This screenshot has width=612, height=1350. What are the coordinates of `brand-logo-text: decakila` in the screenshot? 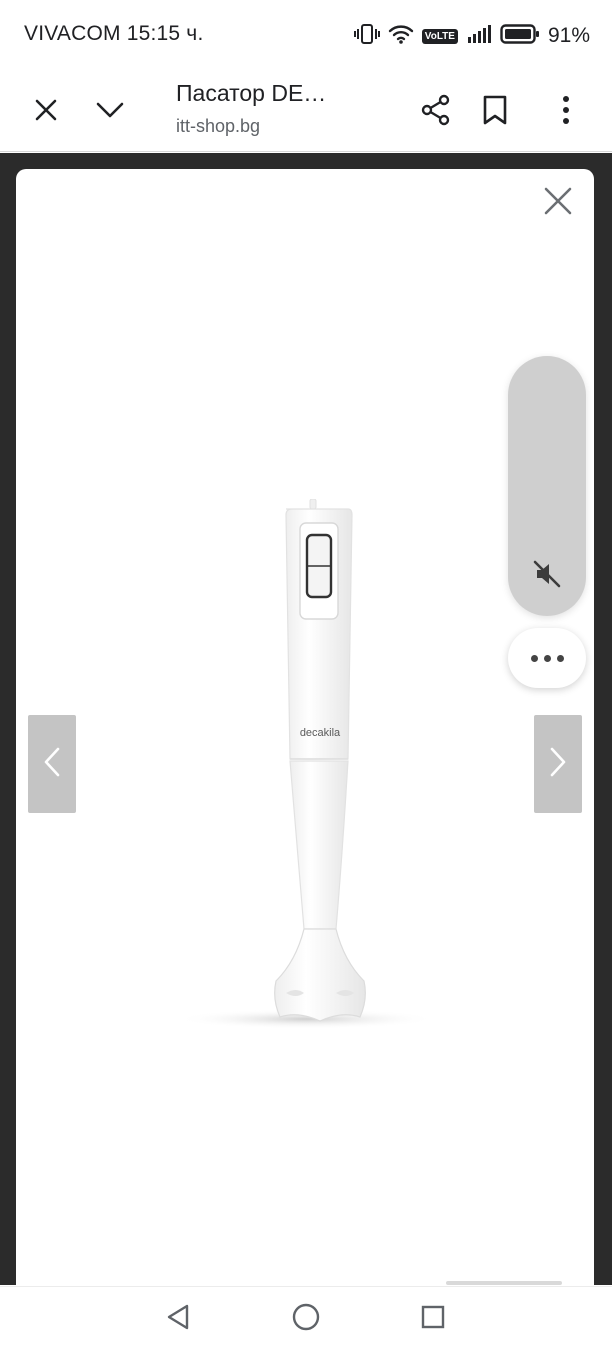 It's located at (320, 733).